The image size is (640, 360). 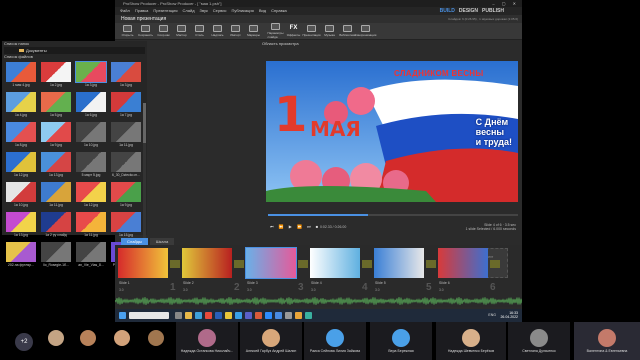 I want to click on toolbar-button: FX Эффекты, so click(x=293, y=31).